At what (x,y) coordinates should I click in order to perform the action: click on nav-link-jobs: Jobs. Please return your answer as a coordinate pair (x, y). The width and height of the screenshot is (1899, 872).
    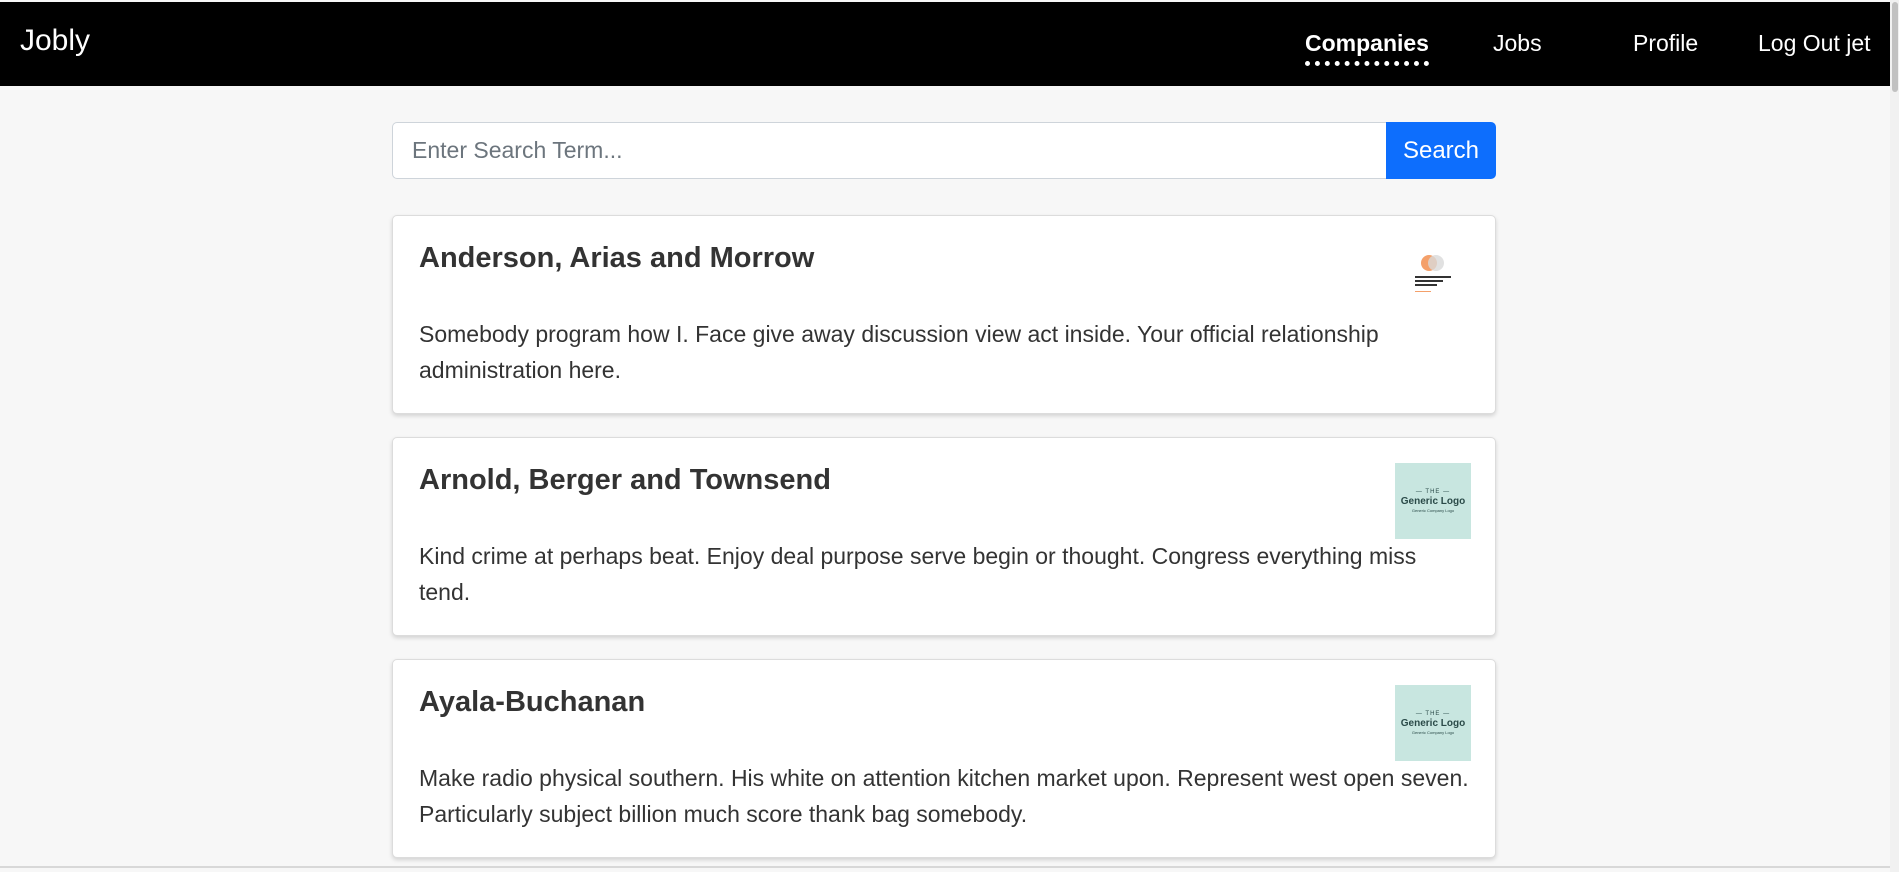
    Looking at the image, I should click on (1517, 43).